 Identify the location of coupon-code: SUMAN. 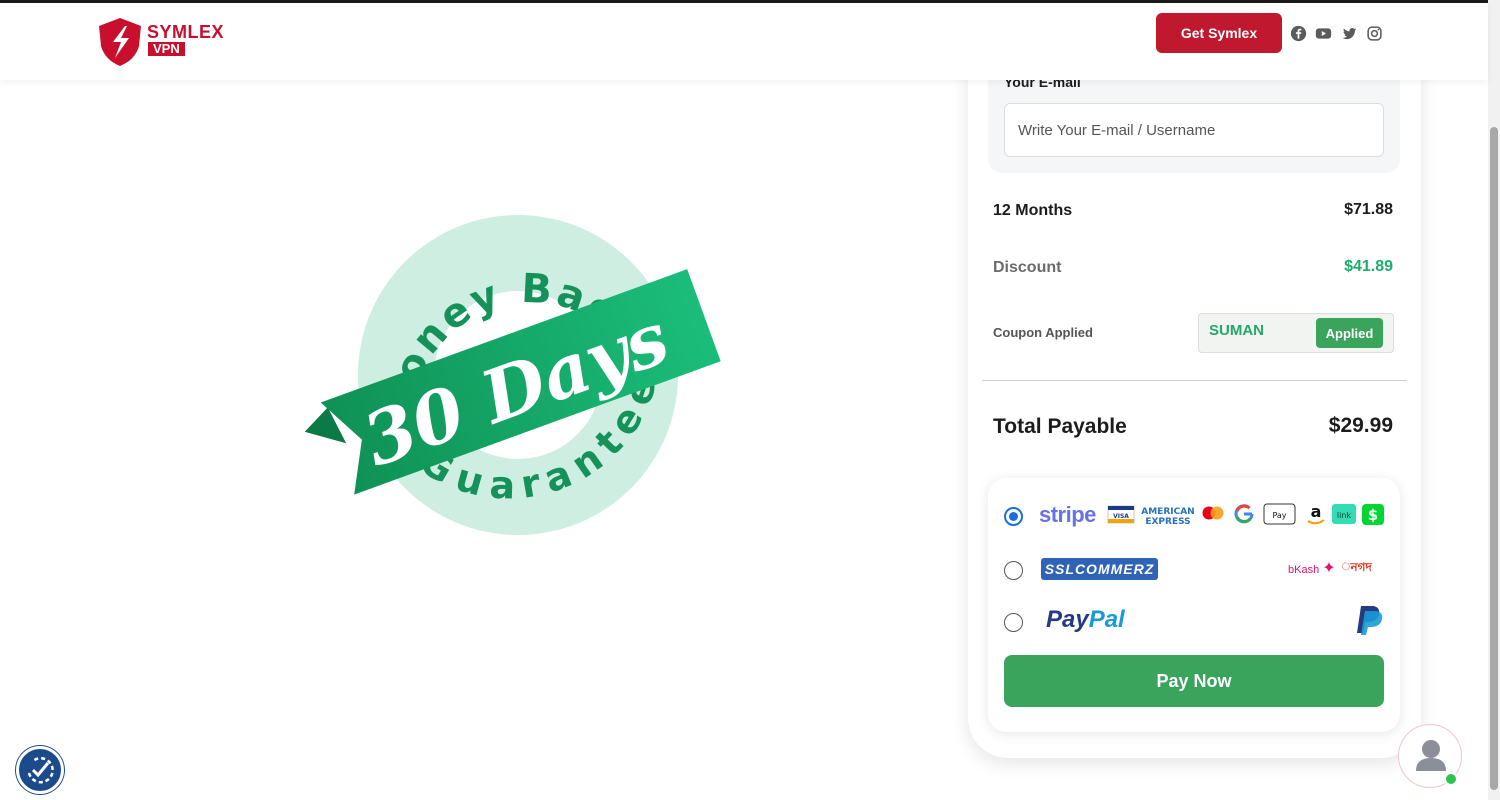
(1236, 330).